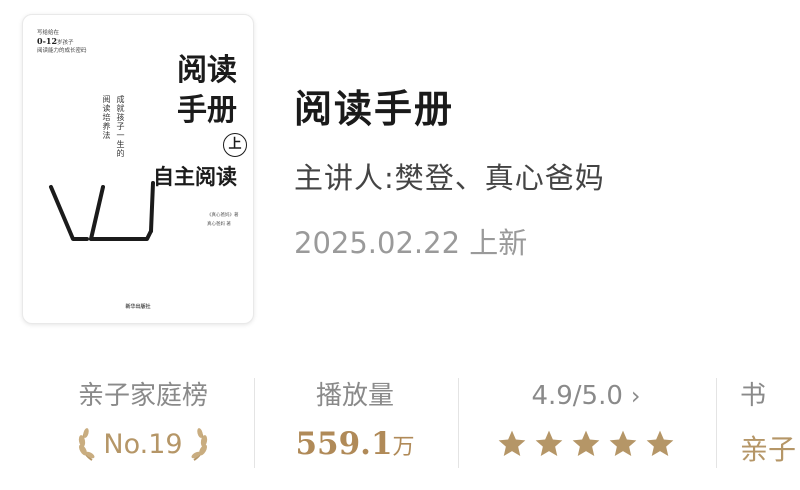  Describe the element at coordinates (411, 243) in the screenshot. I see `book-release-date: 2025.02.22 上新` at that location.